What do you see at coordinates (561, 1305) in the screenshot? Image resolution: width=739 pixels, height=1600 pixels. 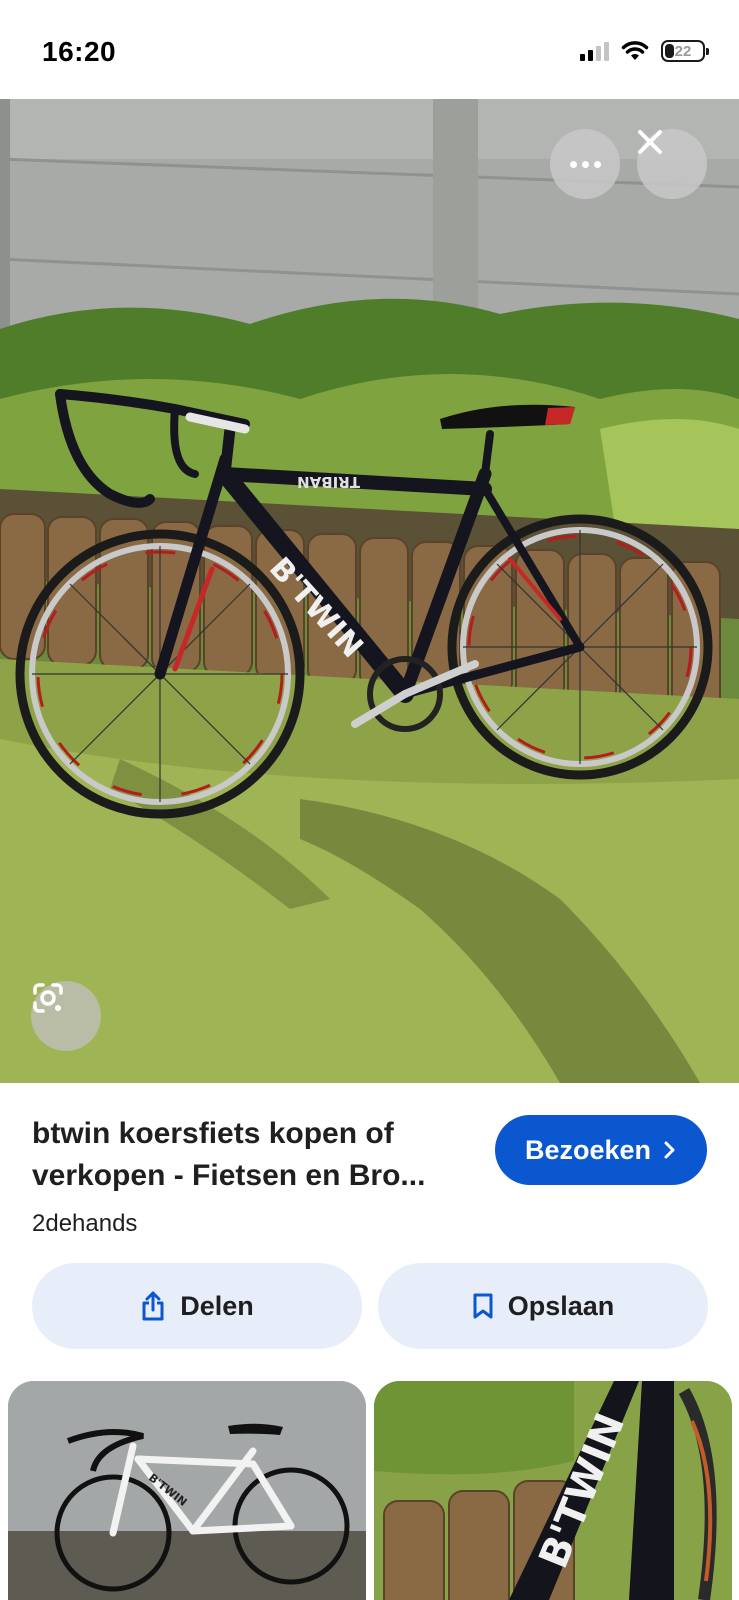 I see `save-label: Opslaan` at bounding box center [561, 1305].